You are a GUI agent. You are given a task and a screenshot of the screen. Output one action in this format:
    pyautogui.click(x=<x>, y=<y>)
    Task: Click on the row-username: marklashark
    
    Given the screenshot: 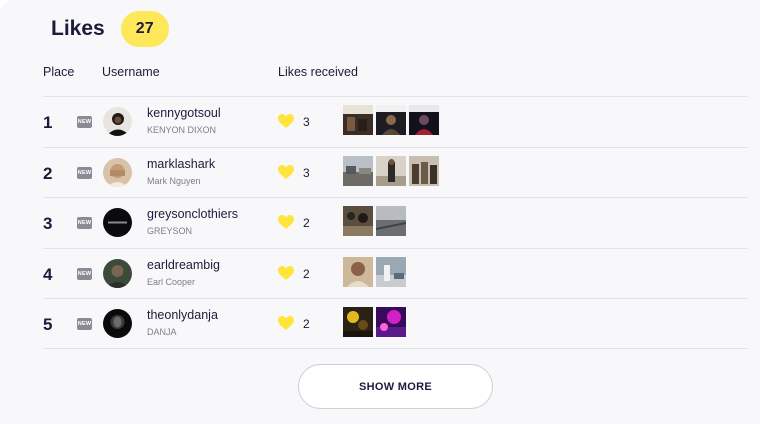 What is the action you would take?
    pyautogui.click(x=181, y=164)
    